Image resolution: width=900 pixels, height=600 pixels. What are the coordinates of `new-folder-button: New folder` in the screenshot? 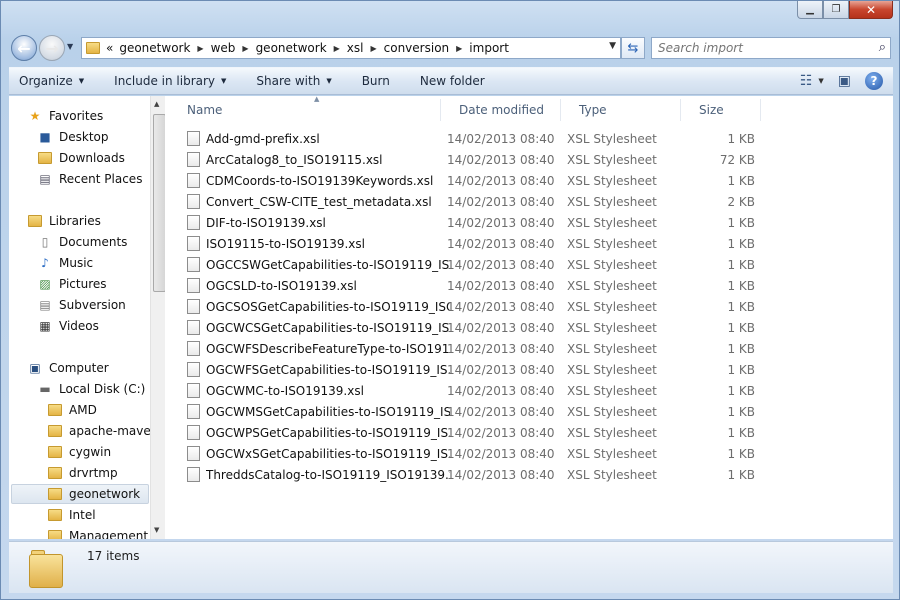 It's located at (452, 81).